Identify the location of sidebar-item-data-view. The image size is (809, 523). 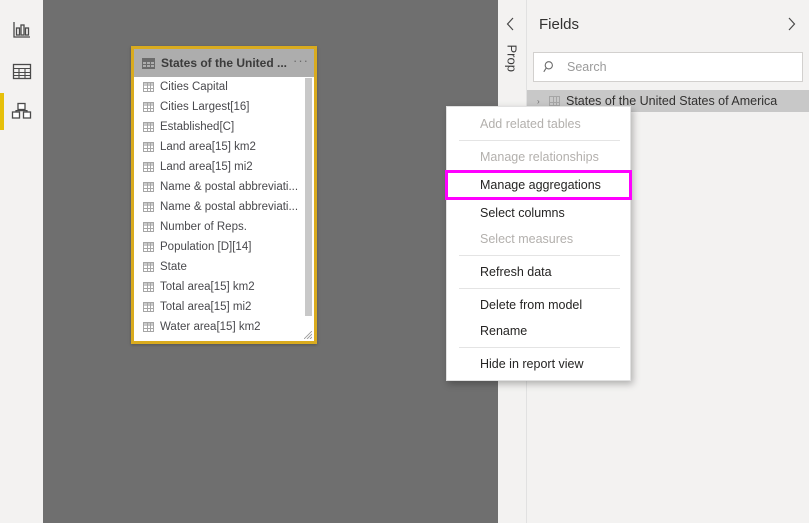
(21, 71).